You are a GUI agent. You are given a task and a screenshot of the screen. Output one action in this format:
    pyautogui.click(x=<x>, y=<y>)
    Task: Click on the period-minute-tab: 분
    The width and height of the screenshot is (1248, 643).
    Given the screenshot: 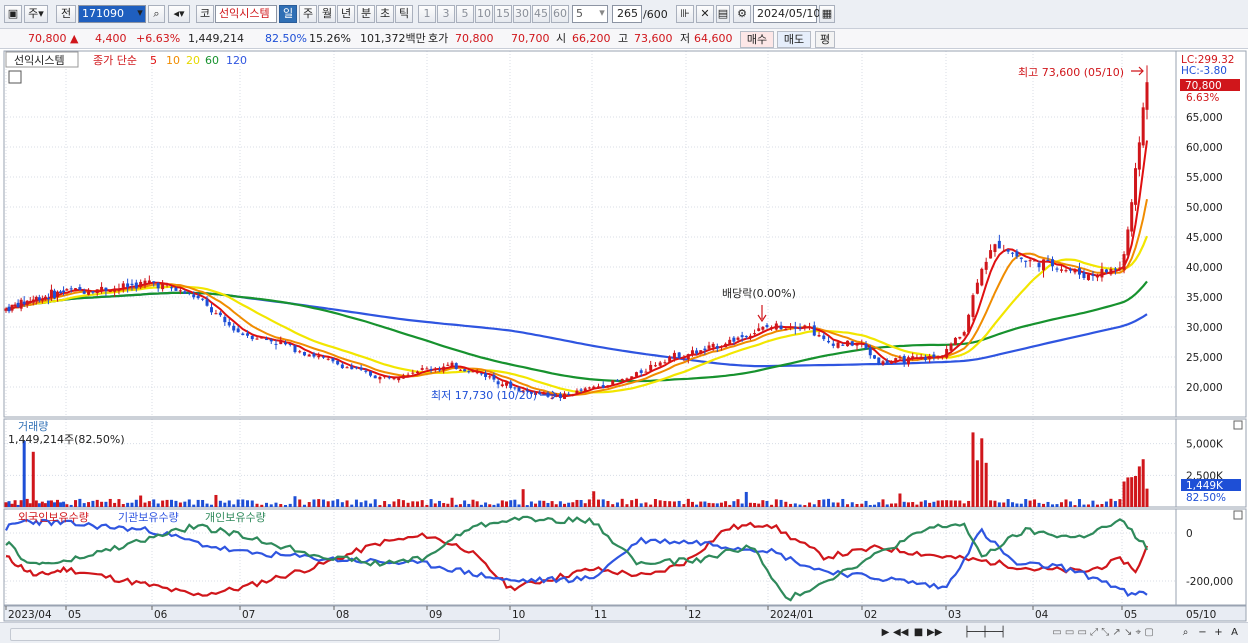 What is the action you would take?
    pyautogui.click(x=366, y=14)
    